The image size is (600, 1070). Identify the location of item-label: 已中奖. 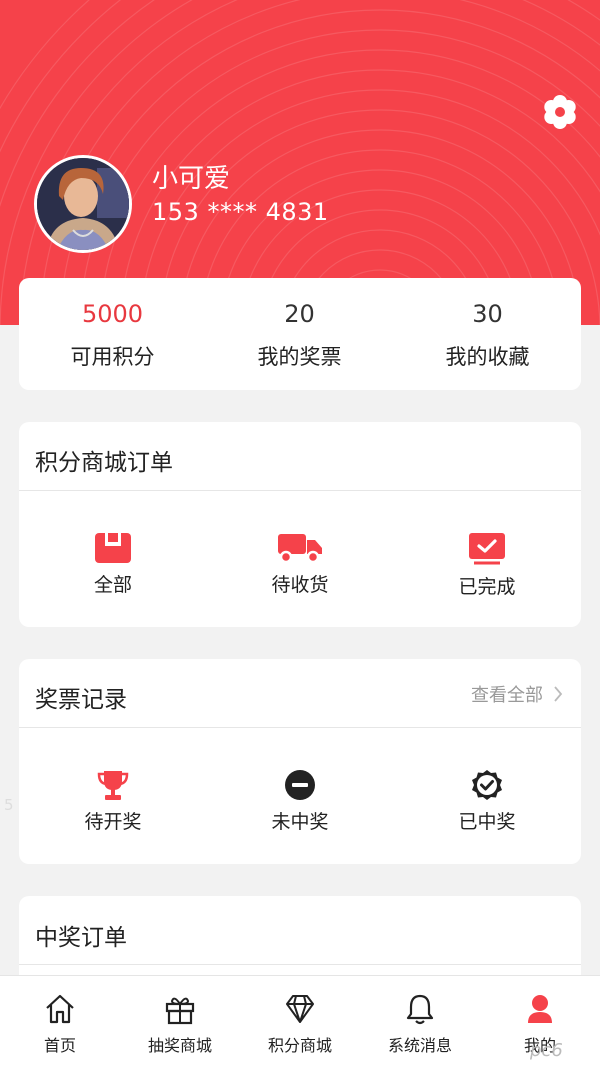
(487, 822).